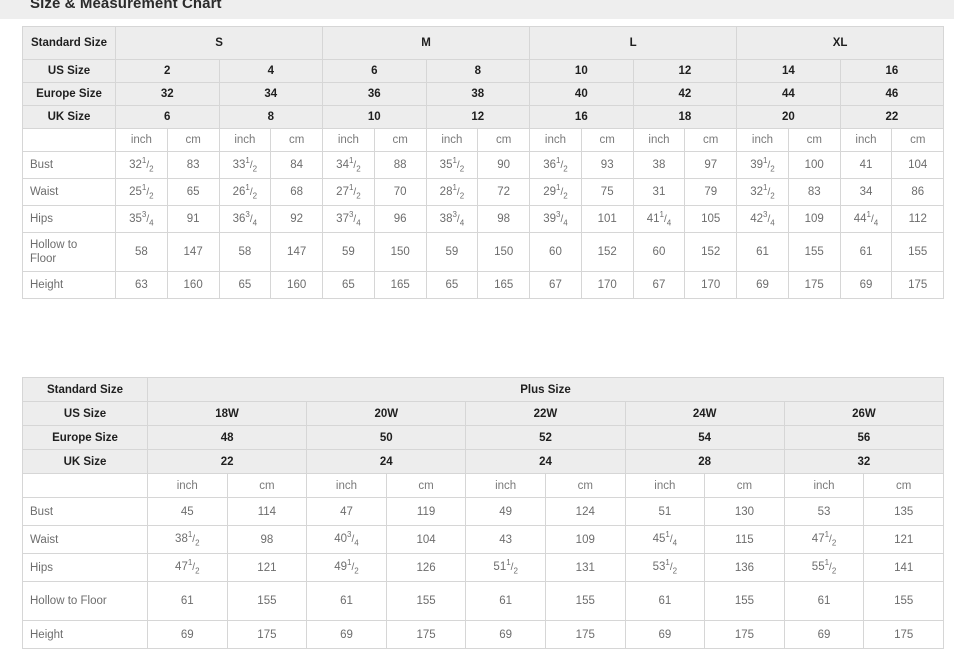 The width and height of the screenshot is (954, 649). I want to click on measure-value-cell: 60, so click(659, 252).